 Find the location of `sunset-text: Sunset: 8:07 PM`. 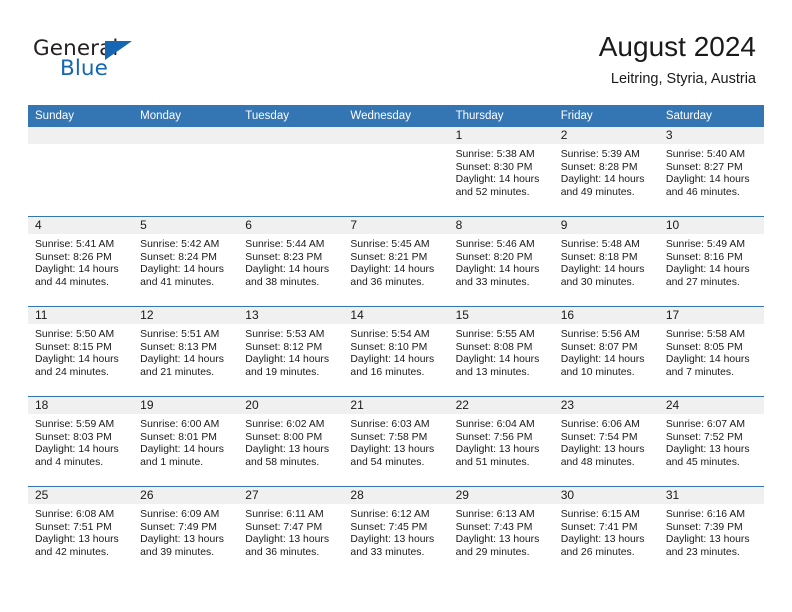

sunset-text: Sunset: 8:07 PM is located at coordinates (599, 347).